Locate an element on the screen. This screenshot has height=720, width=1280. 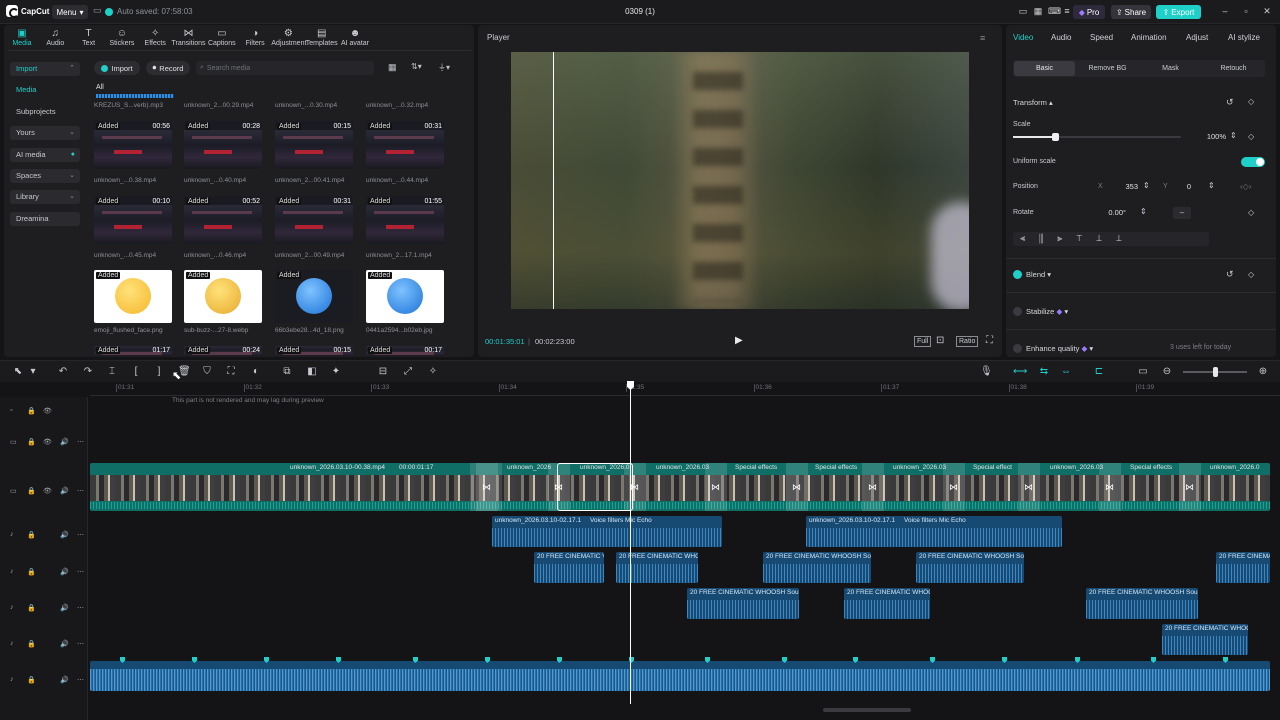
sort-icon: ⇅▾ is located at coordinates (416, 66).